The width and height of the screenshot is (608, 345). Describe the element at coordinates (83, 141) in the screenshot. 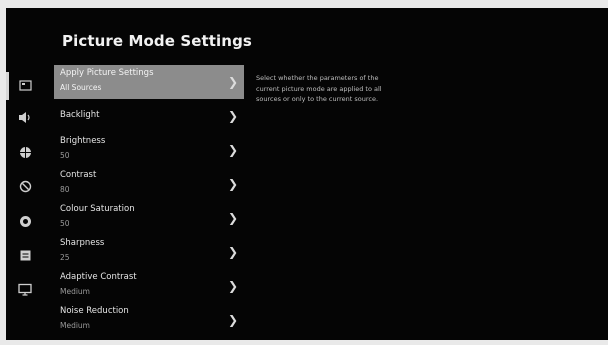

I see `menu-item-label: Brightness` at that location.